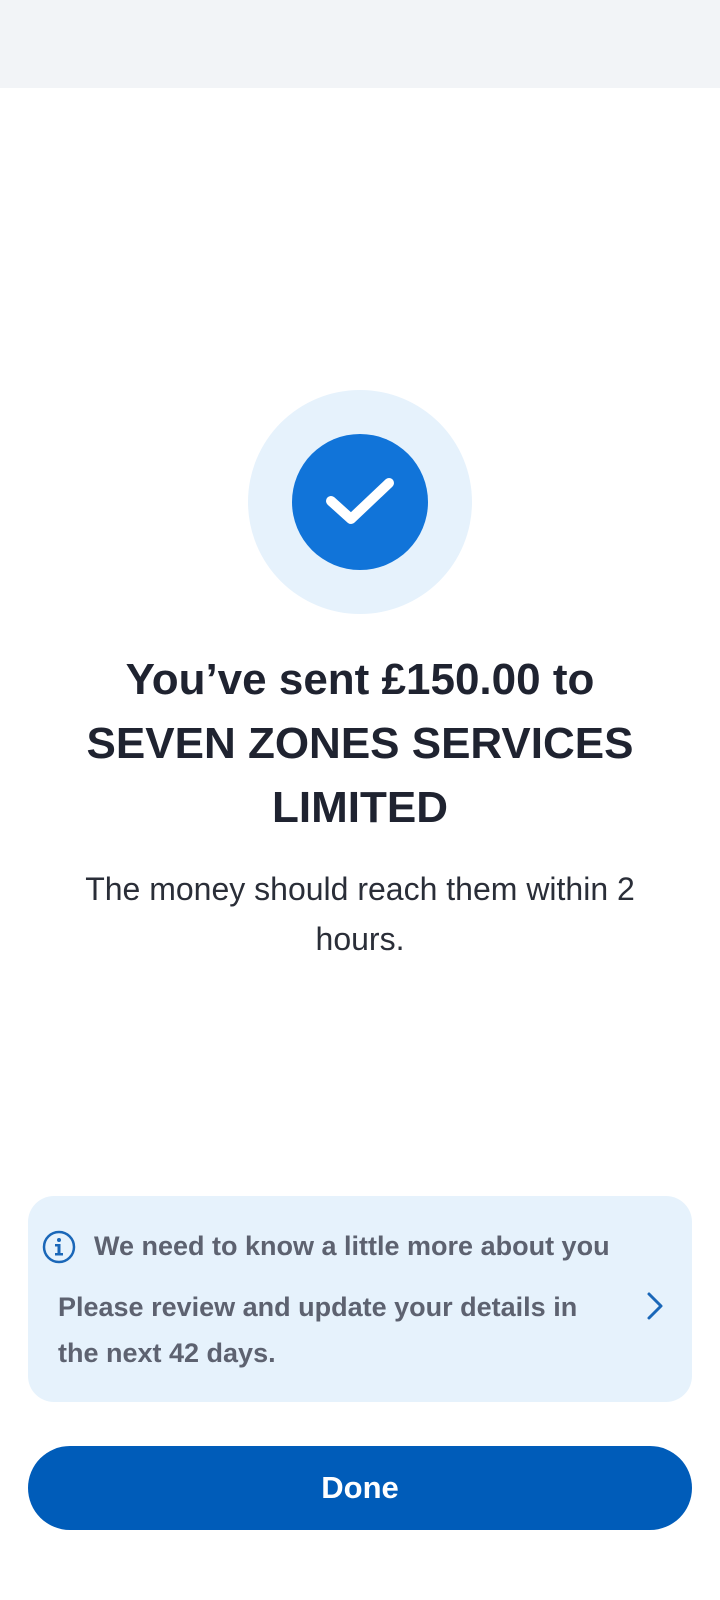 This screenshot has height=1600, width=720. What do you see at coordinates (360, 1488) in the screenshot?
I see `done-button: Done` at bounding box center [360, 1488].